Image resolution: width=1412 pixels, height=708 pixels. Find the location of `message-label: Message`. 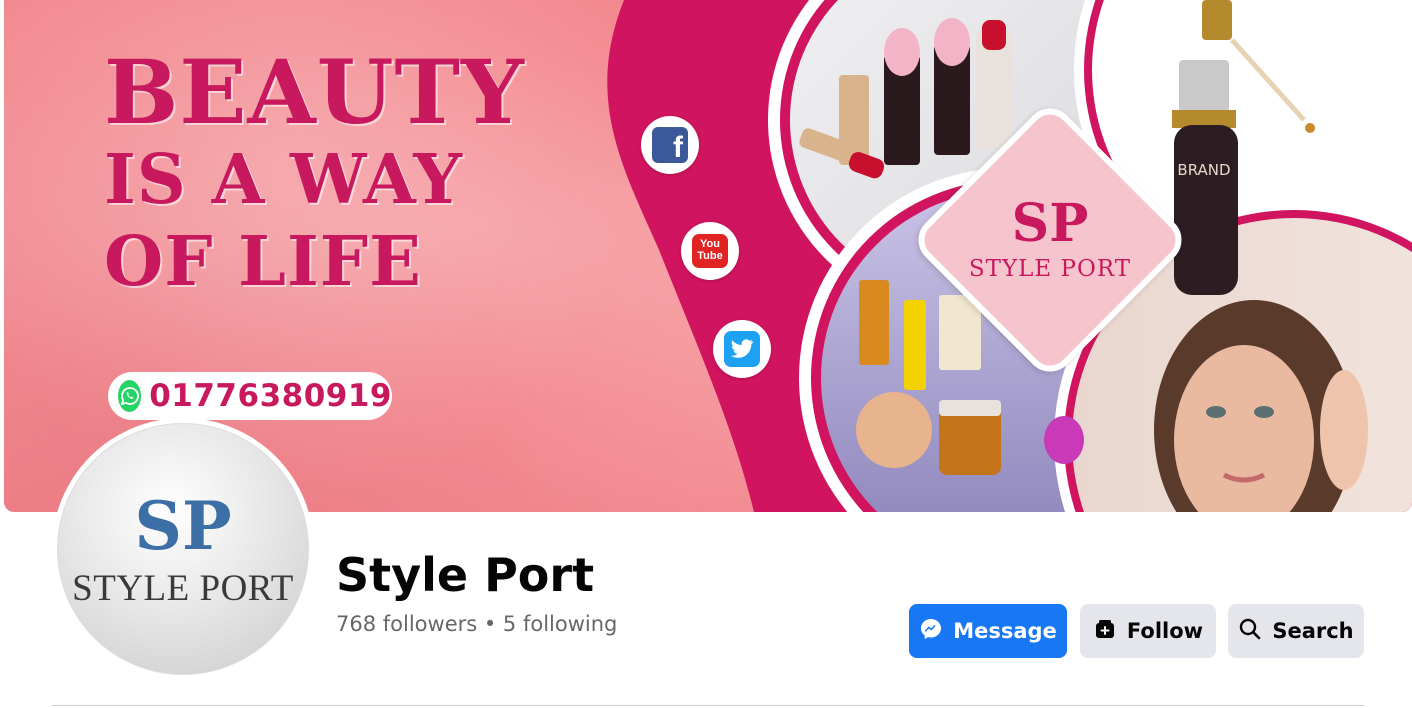

message-label: Message is located at coordinates (1005, 631).